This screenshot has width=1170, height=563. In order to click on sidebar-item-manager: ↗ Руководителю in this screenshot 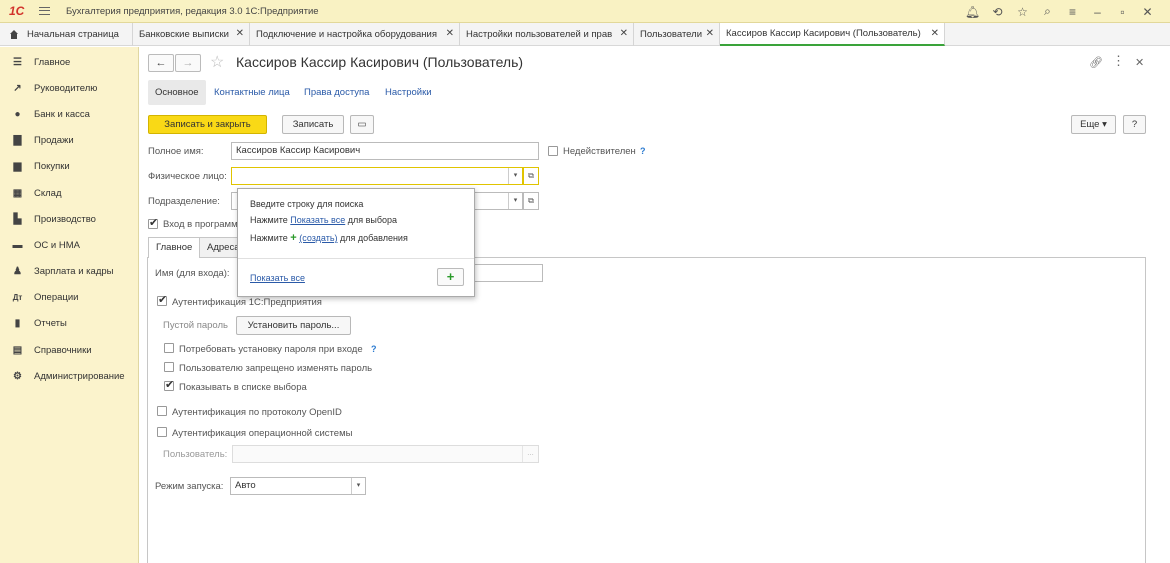, I will do `click(69, 88)`.